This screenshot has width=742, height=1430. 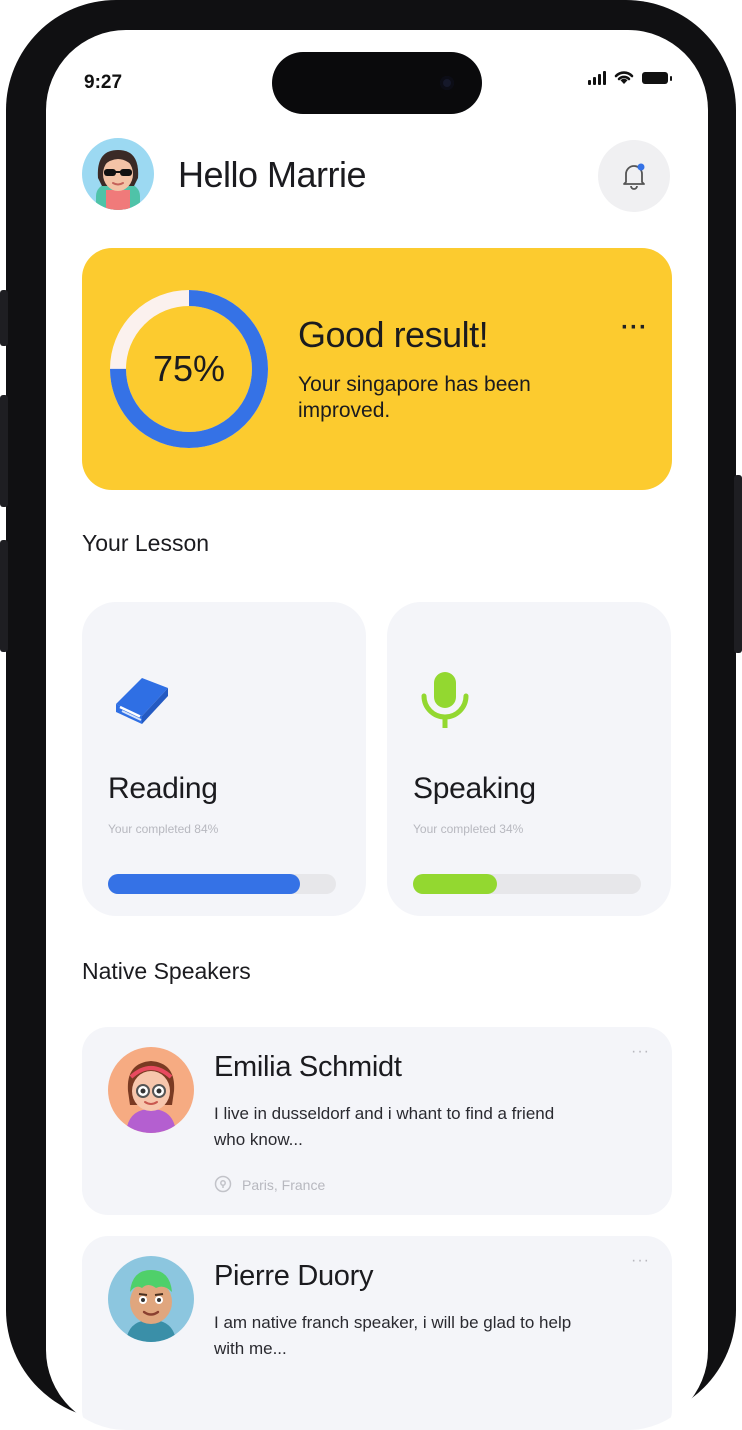 I want to click on speaker-name: Pierre Duory, so click(x=294, y=1276).